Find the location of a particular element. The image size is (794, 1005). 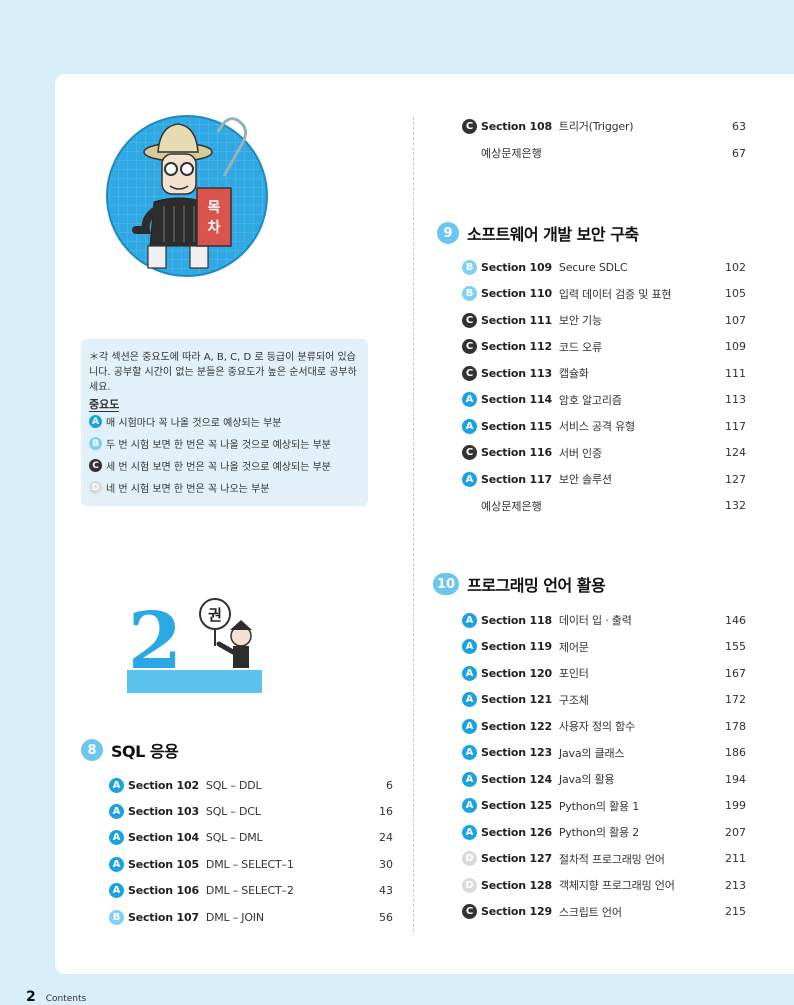

section-title: 캡슐화 is located at coordinates (573, 373).